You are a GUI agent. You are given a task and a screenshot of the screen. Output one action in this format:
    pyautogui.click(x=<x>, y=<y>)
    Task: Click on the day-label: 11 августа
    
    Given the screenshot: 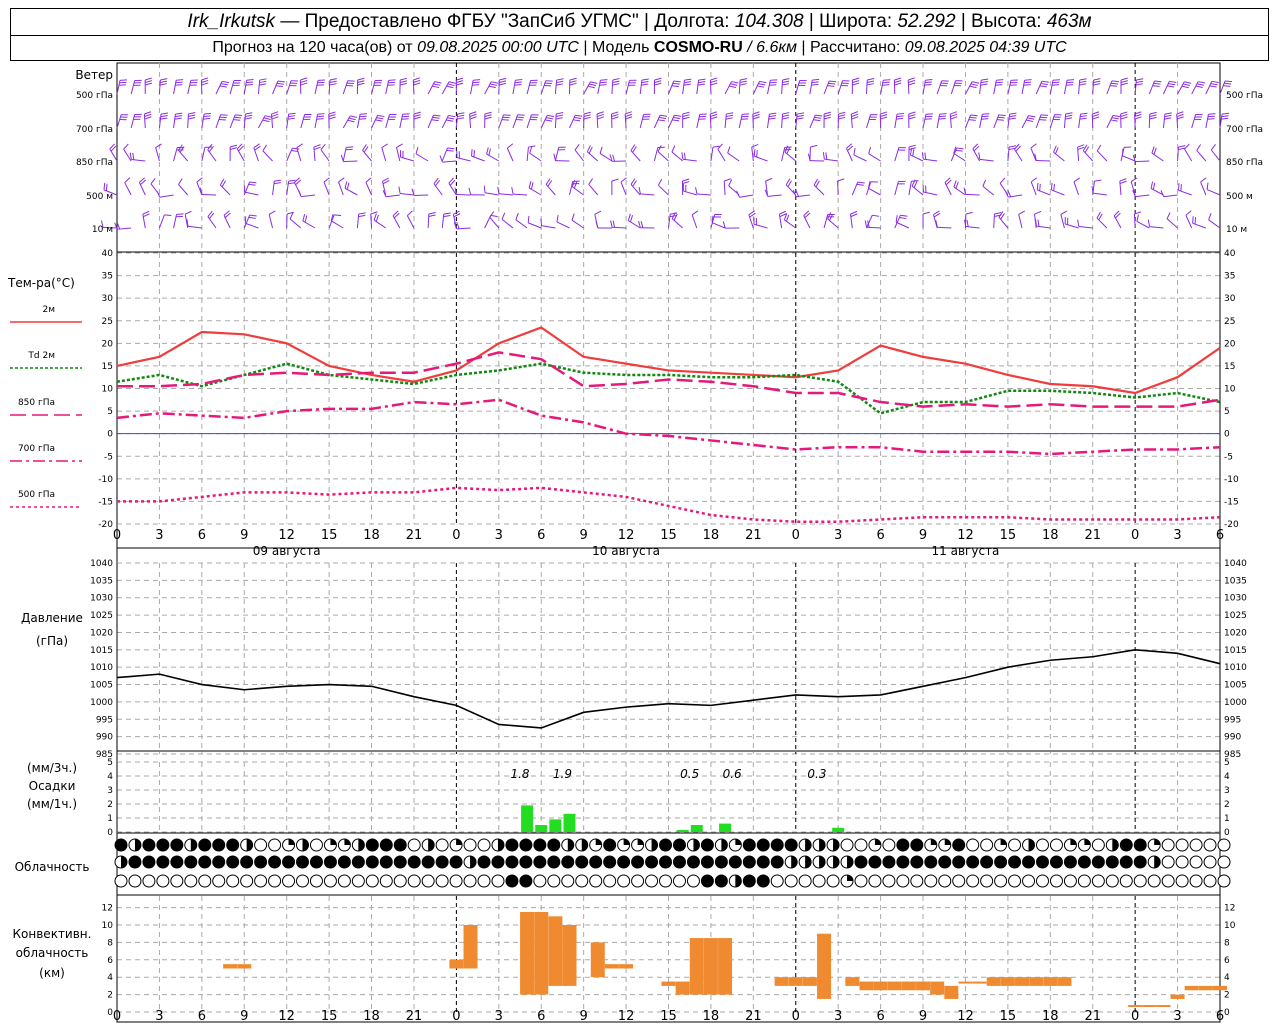 What is the action you would take?
    pyautogui.click(x=966, y=551)
    